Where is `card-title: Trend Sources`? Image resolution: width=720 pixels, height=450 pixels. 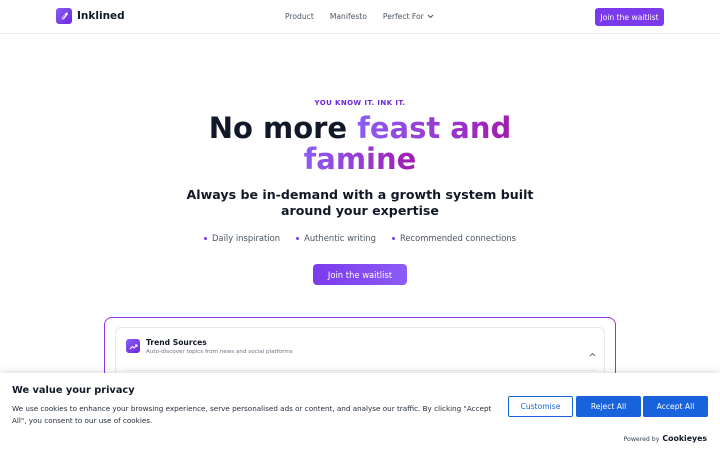 card-title: Trend Sources is located at coordinates (176, 342).